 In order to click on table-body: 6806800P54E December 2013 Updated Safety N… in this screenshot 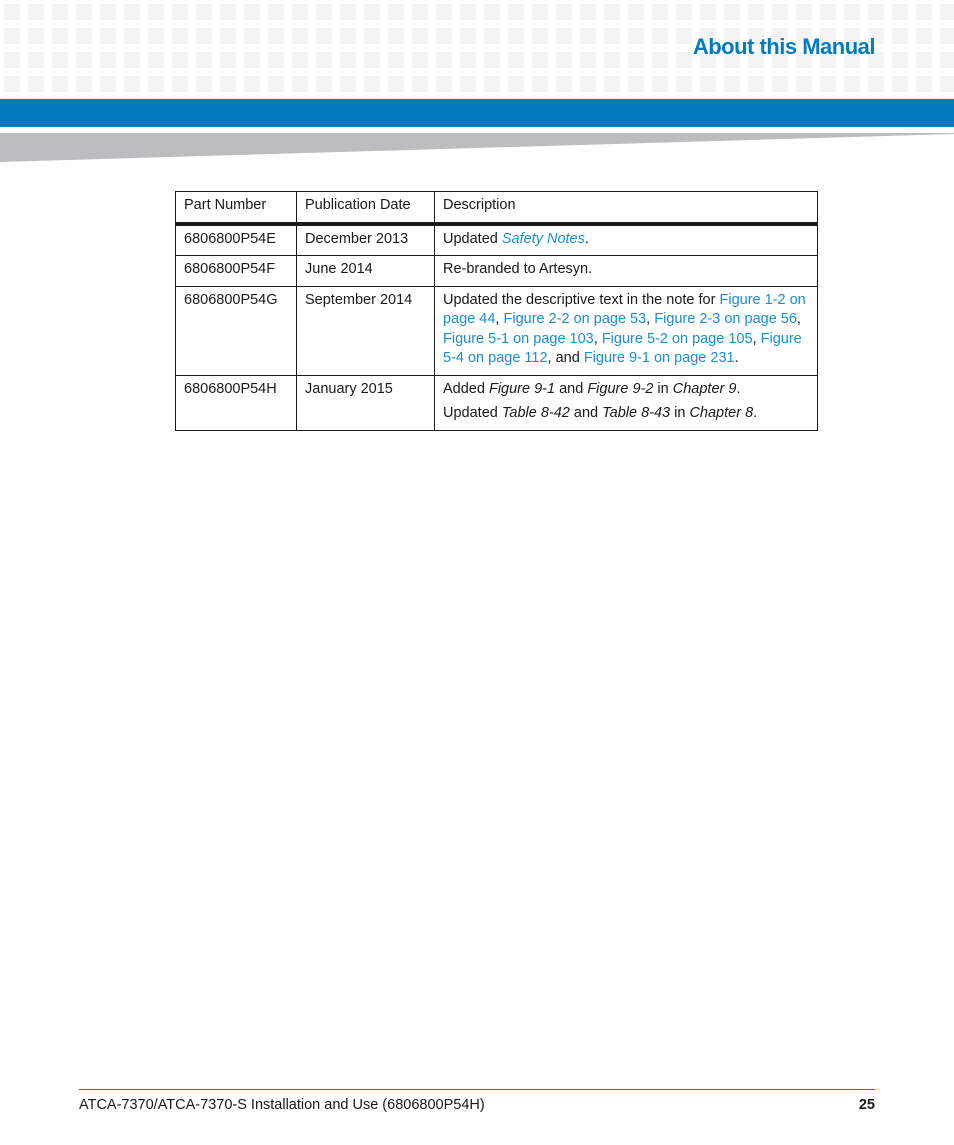, I will do `click(496, 327)`.